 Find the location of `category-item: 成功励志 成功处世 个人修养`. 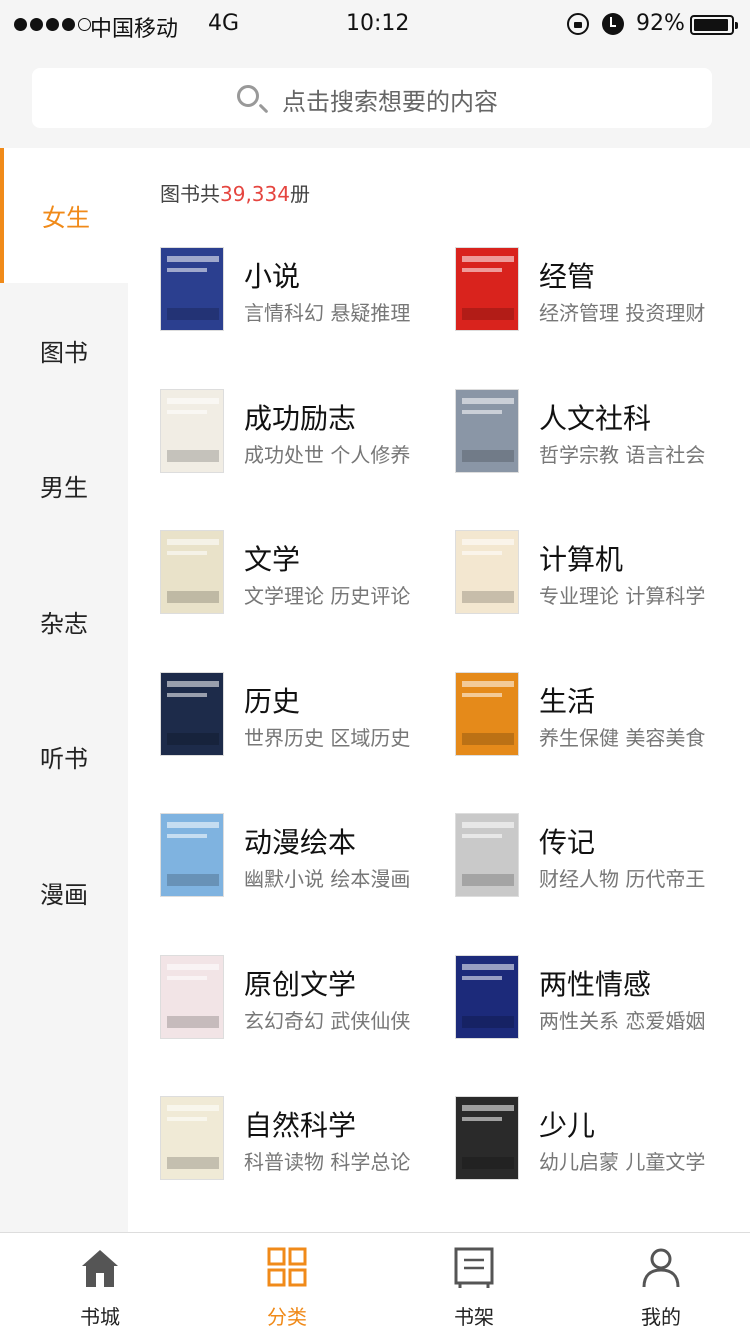

category-item: 成功励志 成功处世 个人修养 is located at coordinates (307, 434).